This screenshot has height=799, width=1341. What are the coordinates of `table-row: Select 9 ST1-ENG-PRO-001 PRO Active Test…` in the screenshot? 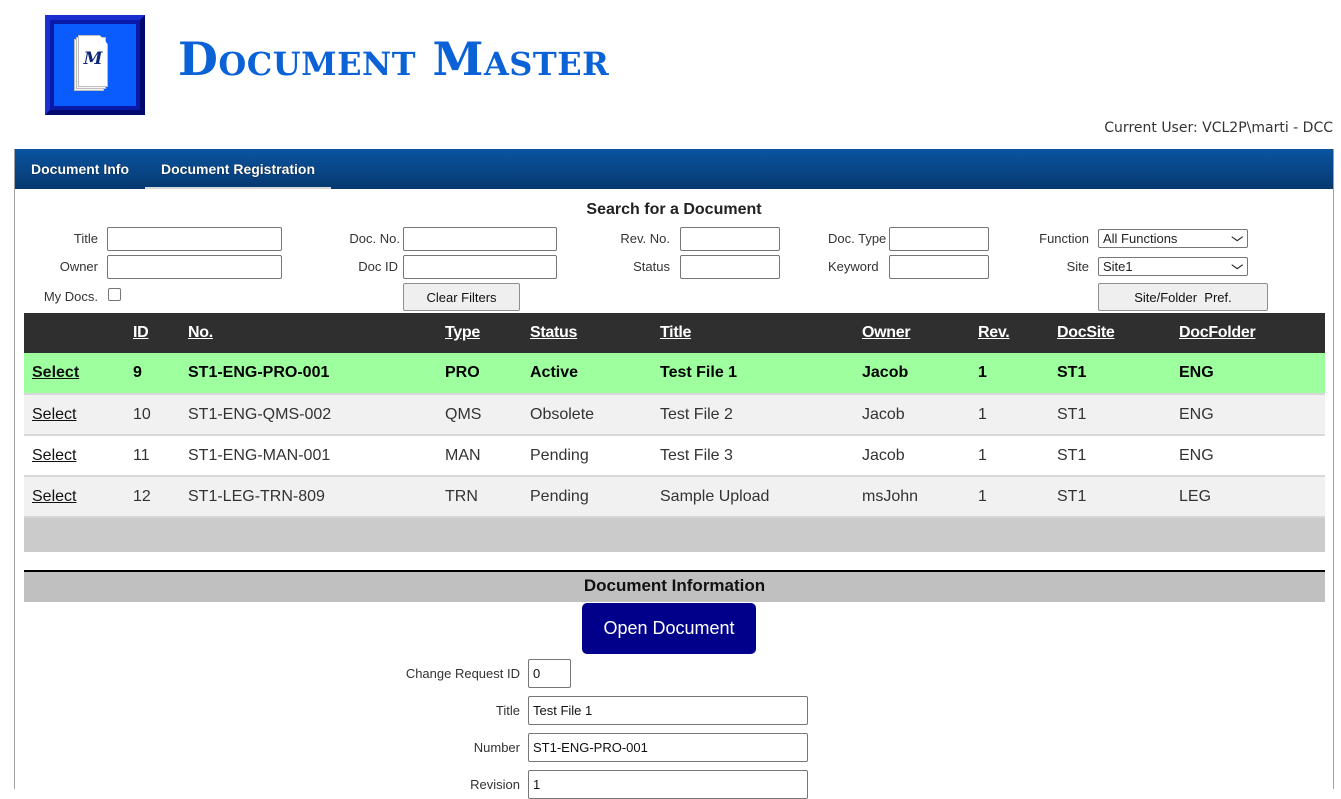 It's located at (674, 374).